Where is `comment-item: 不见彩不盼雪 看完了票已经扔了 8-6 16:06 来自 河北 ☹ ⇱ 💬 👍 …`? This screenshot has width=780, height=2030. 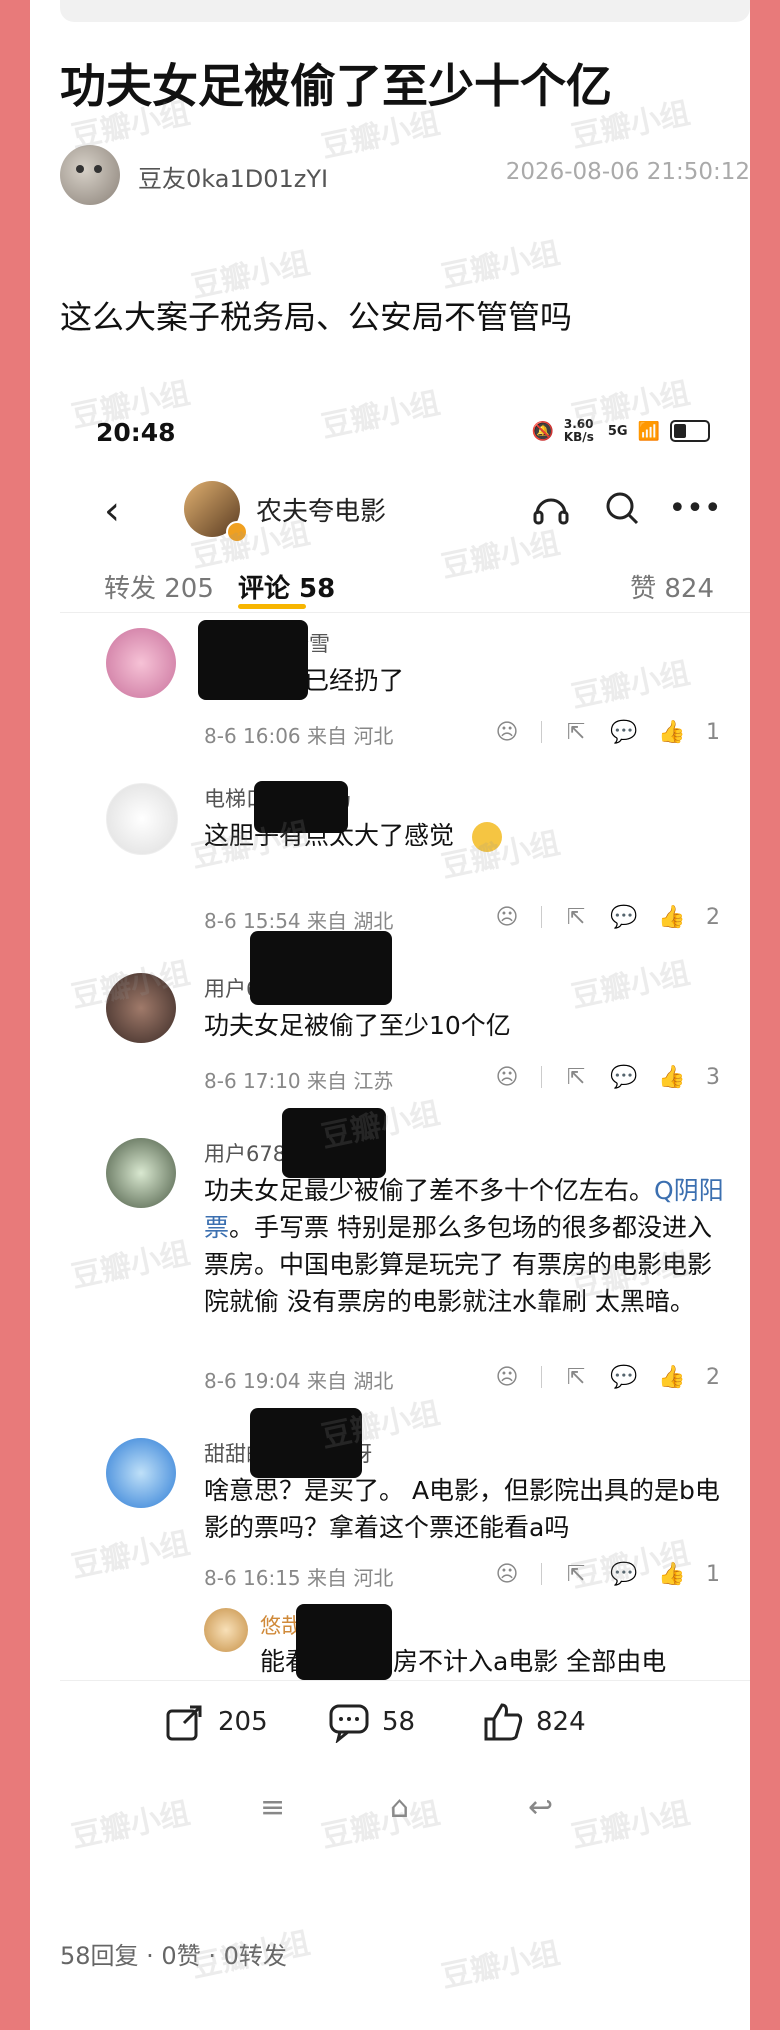 comment-item: 不见彩不盼雪 看完了票已经扔了 8-6 16:06 来自 河北 ☹ ⇱ 💬 👍 … is located at coordinates (405, 695).